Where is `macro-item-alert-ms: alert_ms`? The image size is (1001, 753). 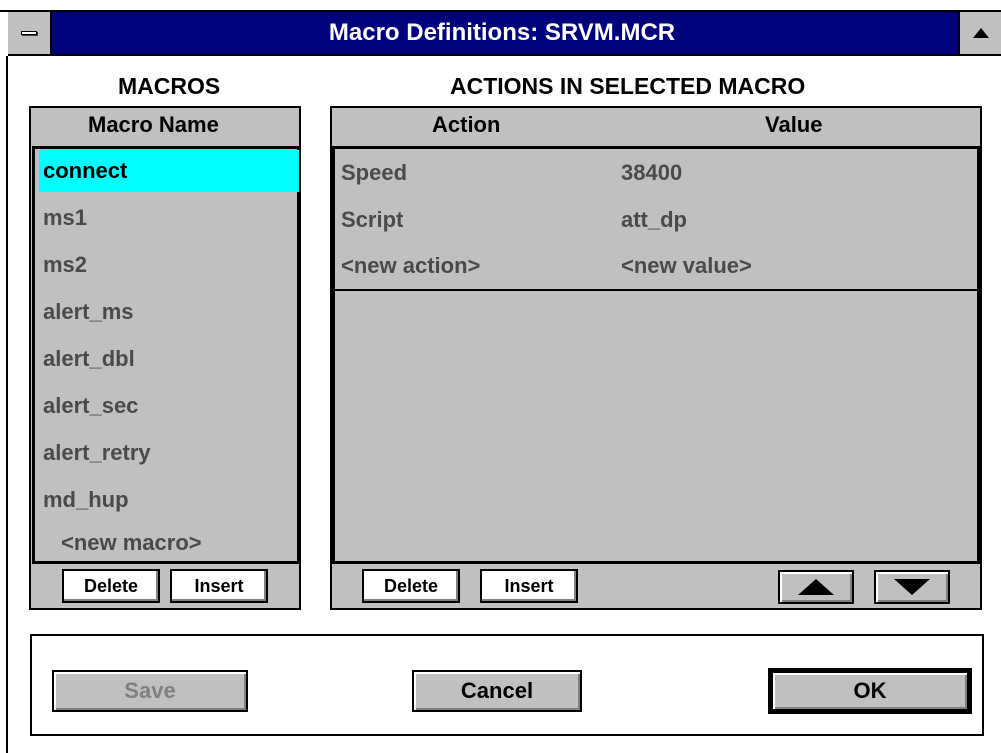
macro-item-alert-ms: alert_ms is located at coordinates (169, 312).